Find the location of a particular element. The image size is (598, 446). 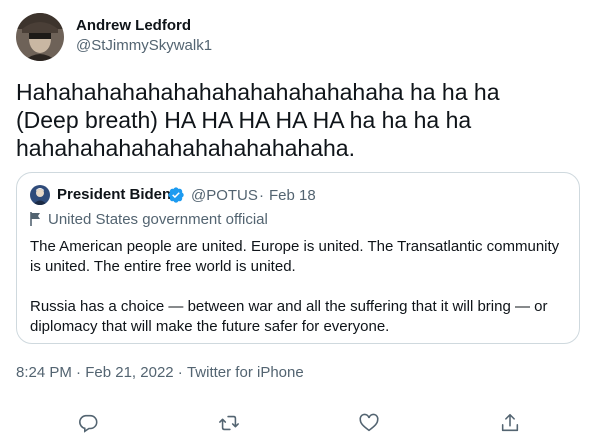

retweet-icon is located at coordinates (229, 423).